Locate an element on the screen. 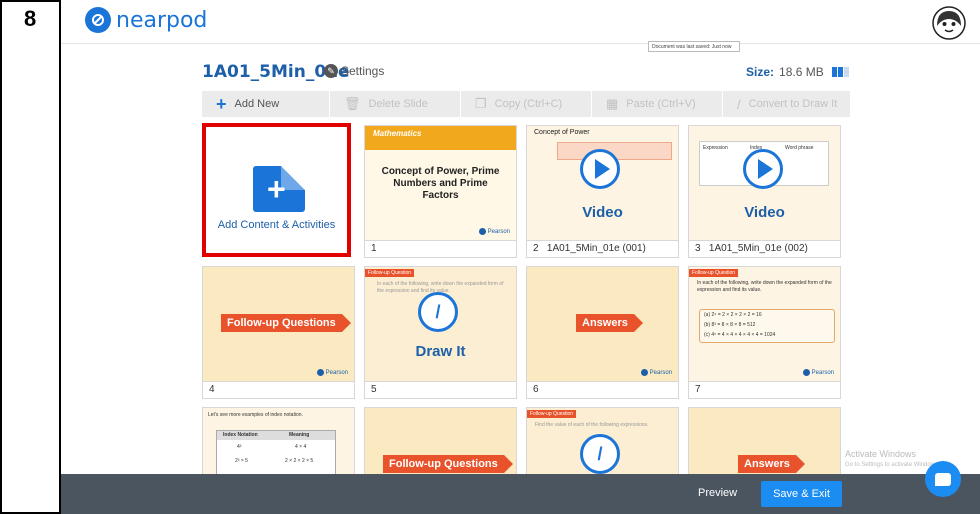 This screenshot has height=514, width=980. chat-support-icon is located at coordinates (943, 479).